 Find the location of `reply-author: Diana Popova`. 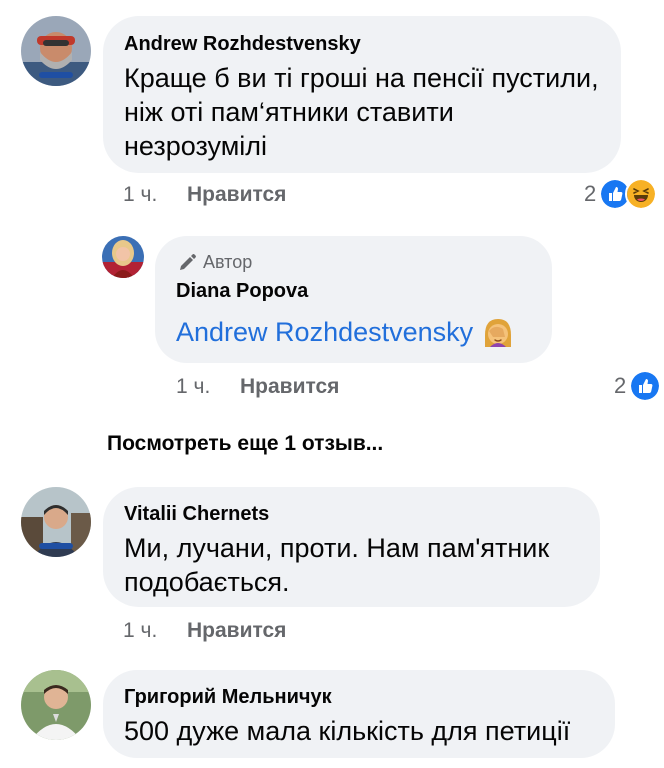

reply-author: Diana Popova is located at coordinates (242, 291).